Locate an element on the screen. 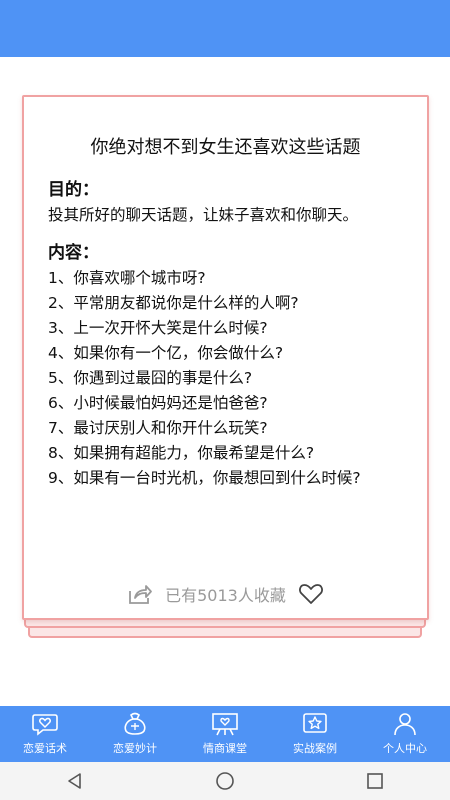 The image size is (450, 800). app-header-bar is located at coordinates (225, 28).